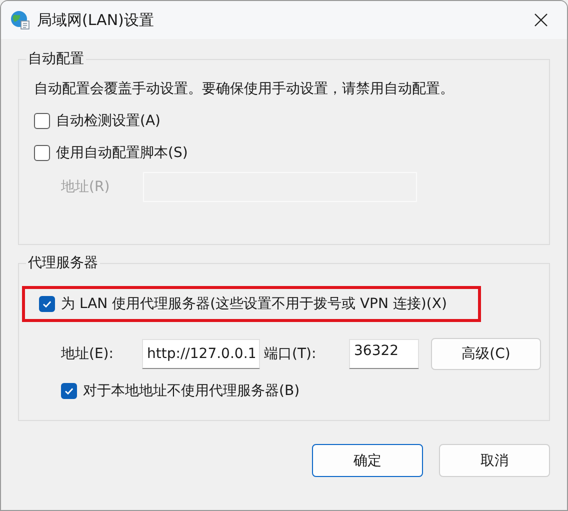 The image size is (568, 511). Describe the element at coordinates (87, 354) in the screenshot. I see `field-label: 地址(E):` at that location.